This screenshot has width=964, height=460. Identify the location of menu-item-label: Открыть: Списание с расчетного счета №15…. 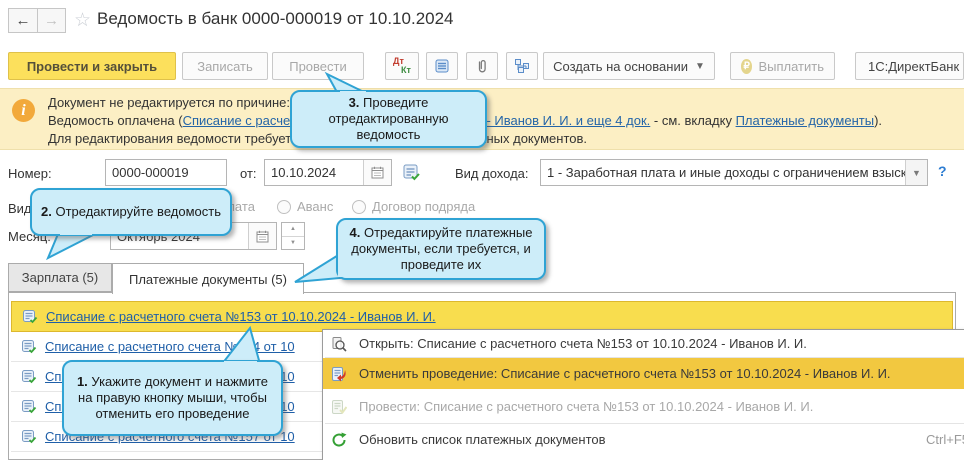
(583, 343).